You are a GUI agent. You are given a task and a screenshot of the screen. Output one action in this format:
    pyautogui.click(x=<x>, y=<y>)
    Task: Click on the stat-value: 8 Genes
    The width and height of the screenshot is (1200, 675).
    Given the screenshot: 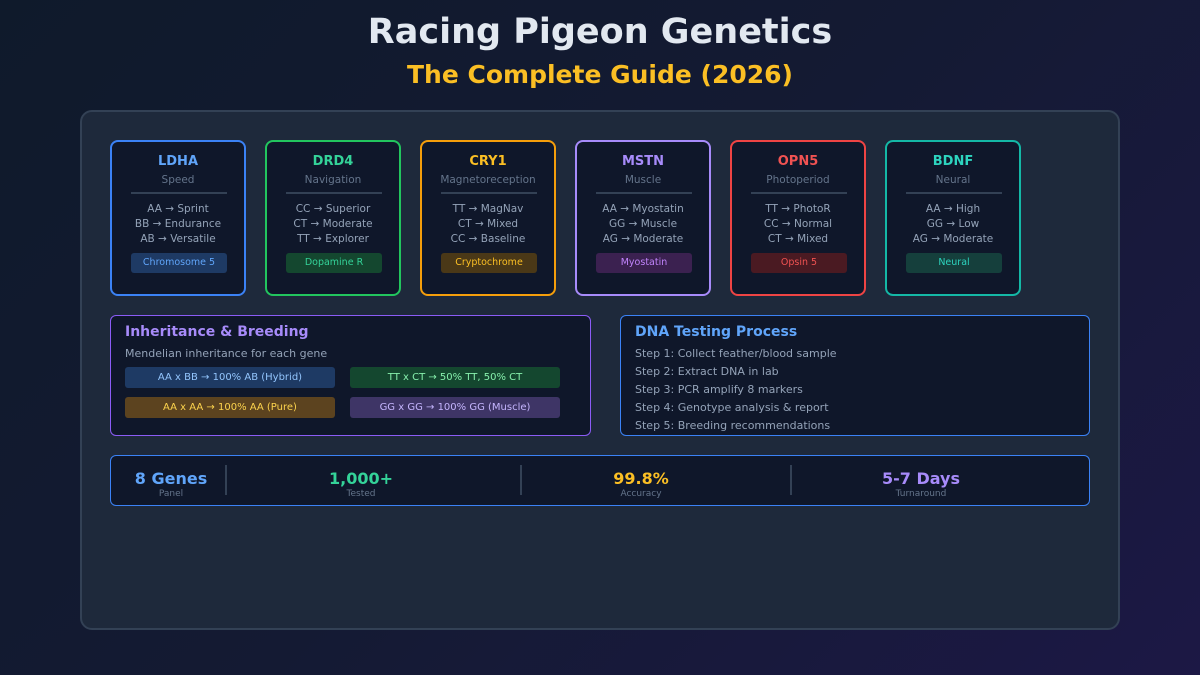 What is the action you would take?
    pyautogui.click(x=171, y=478)
    